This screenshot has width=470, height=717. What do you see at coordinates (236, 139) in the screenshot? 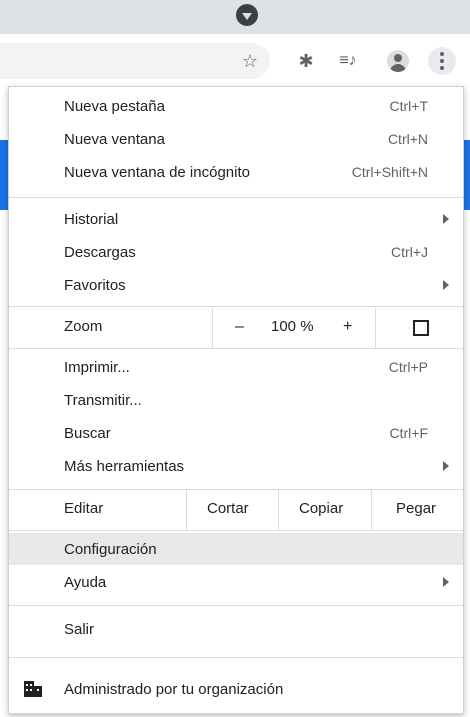
I see `menu-item-new-window: Nueva ventana Ctrl+N` at bounding box center [236, 139].